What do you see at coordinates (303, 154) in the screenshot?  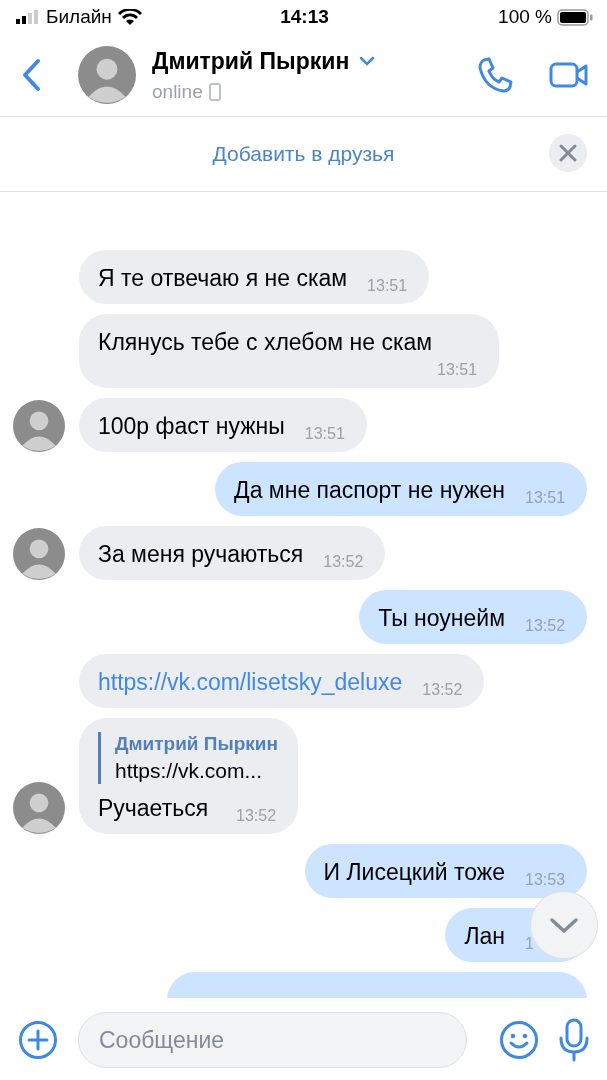 I see `add-friend-link: Добавить в друзья` at bounding box center [303, 154].